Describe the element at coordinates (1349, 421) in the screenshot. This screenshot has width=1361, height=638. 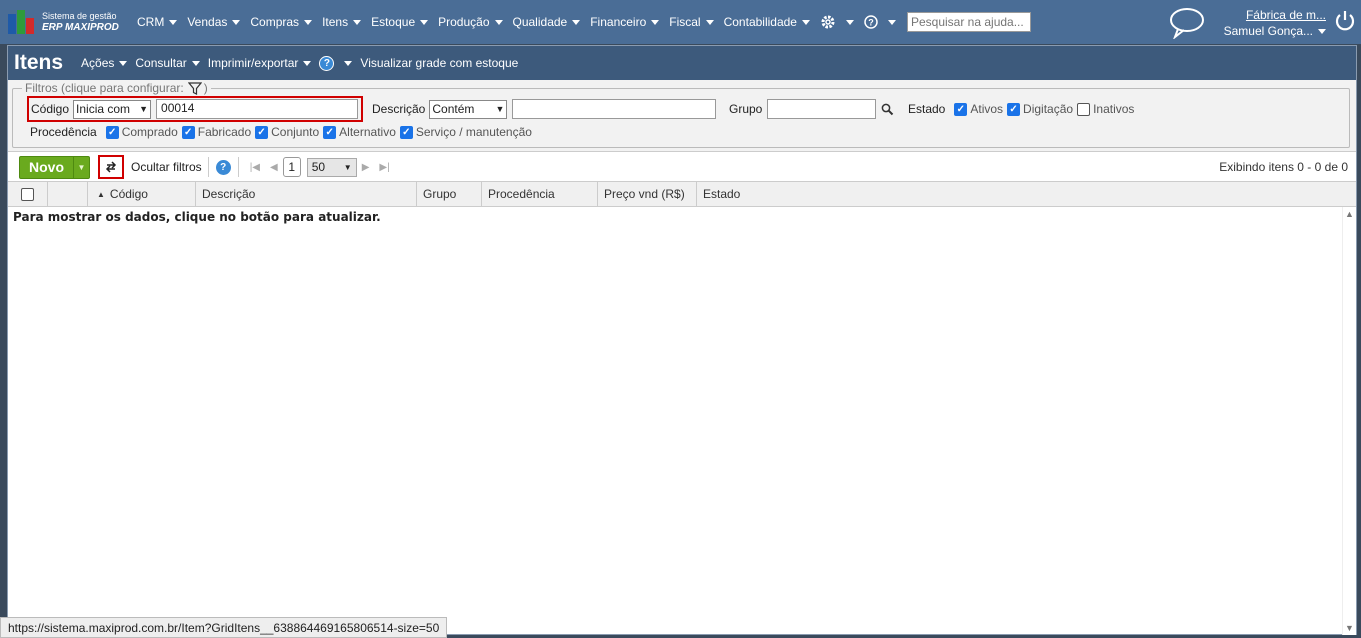
I see `vertical-scrollbar: ▲ ▼` at that location.